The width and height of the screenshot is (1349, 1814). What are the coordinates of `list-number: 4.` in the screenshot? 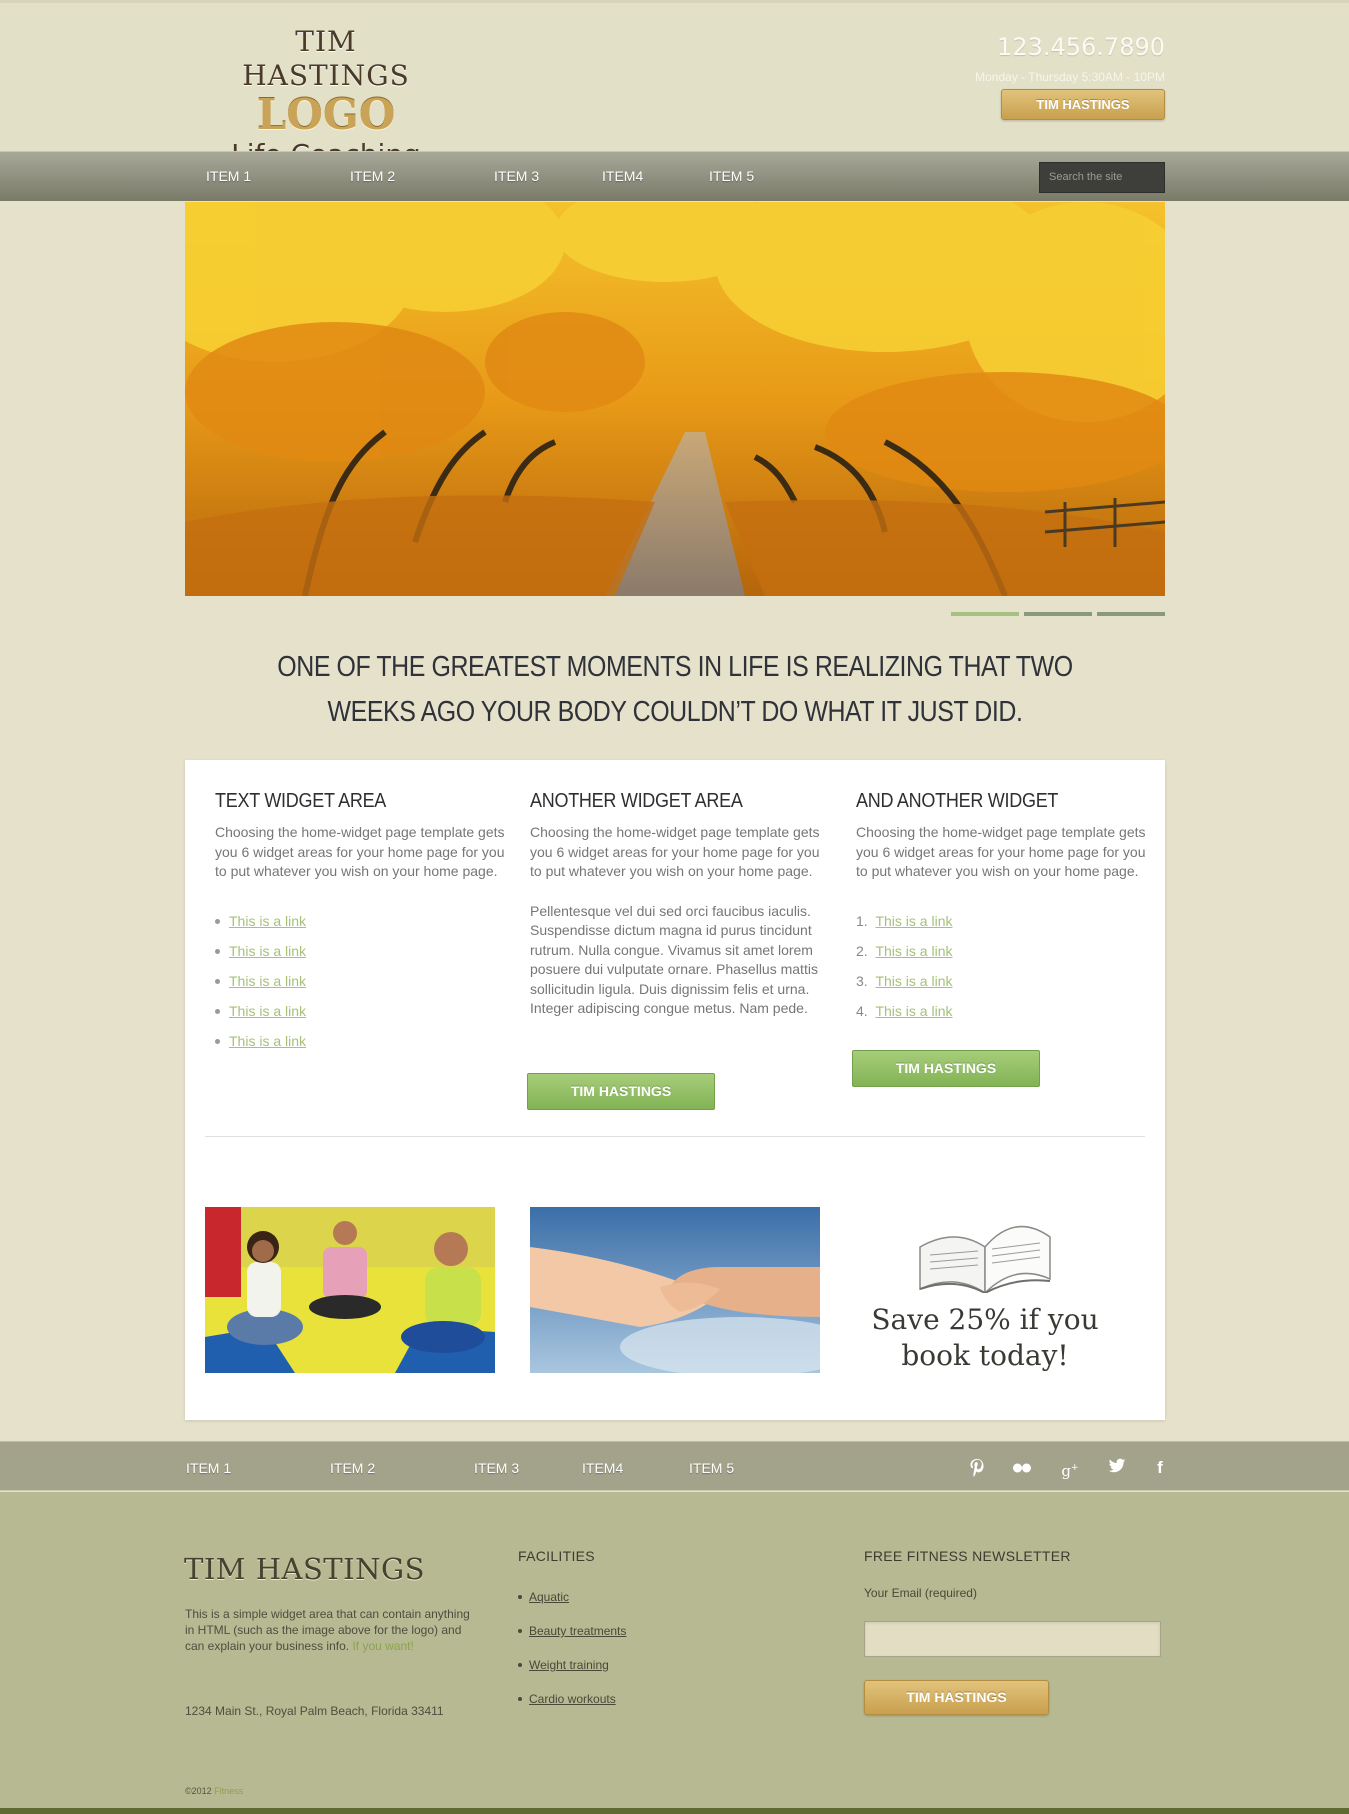 It's located at (862, 1010).